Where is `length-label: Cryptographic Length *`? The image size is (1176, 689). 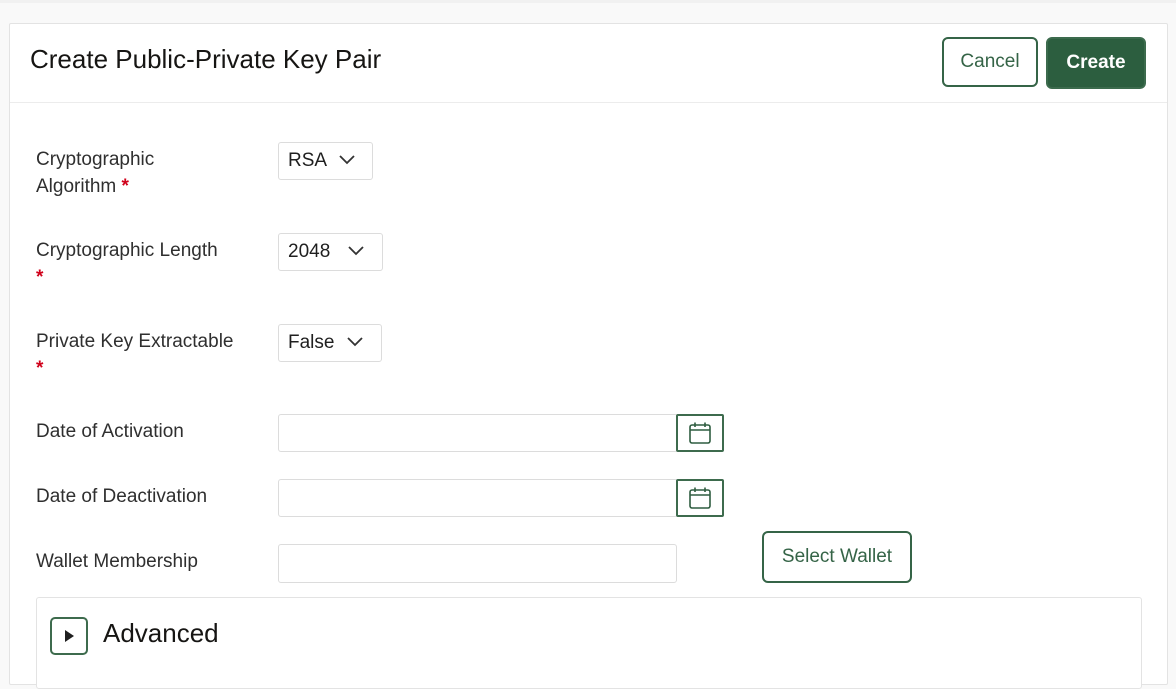
length-label: Cryptographic Length * is located at coordinates (146, 264).